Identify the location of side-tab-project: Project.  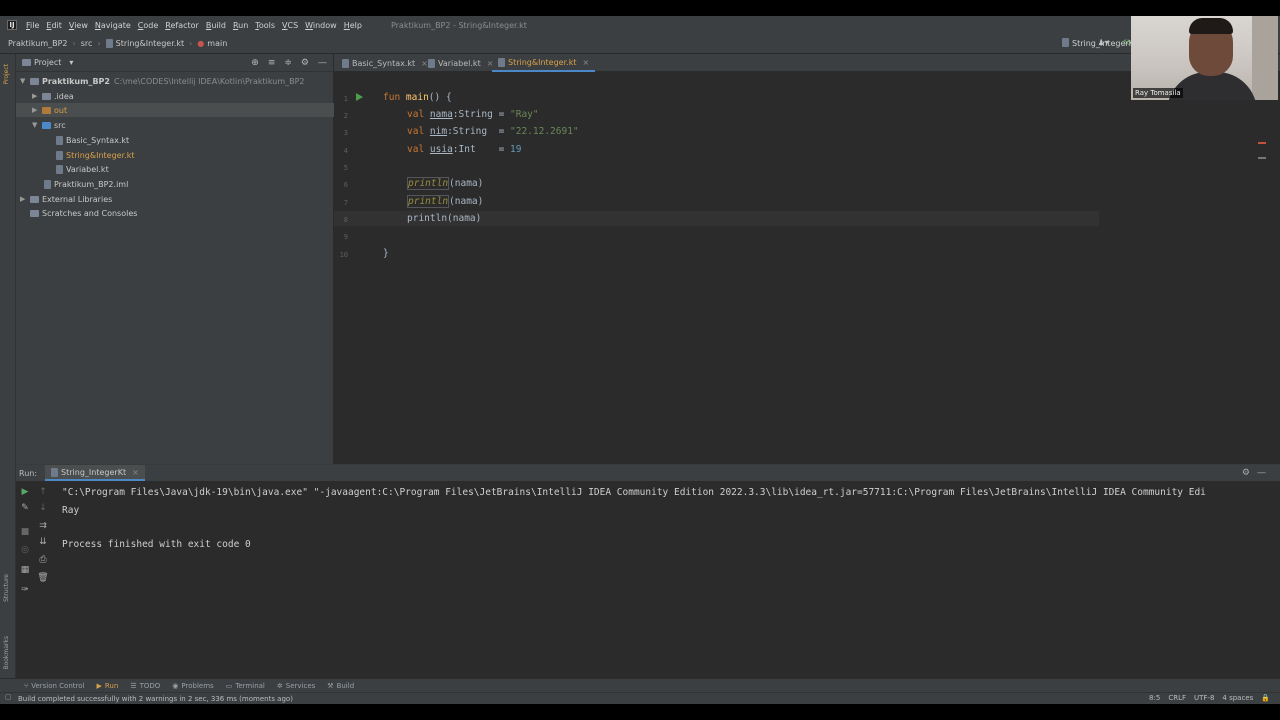
(6, 74).